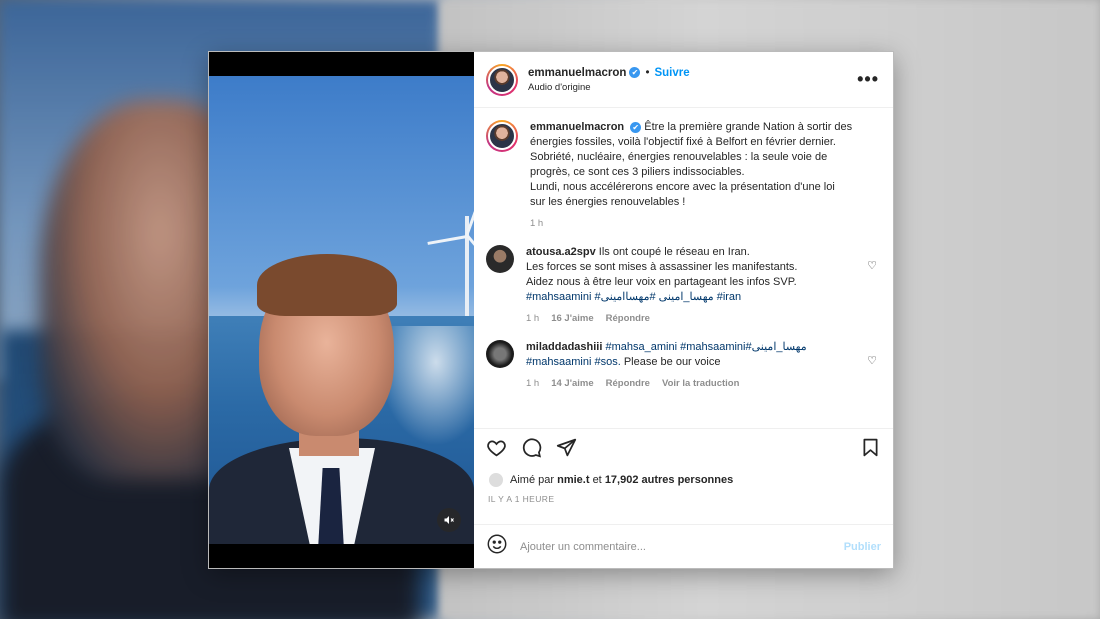  I want to click on share-send-icon, so click(566, 450).